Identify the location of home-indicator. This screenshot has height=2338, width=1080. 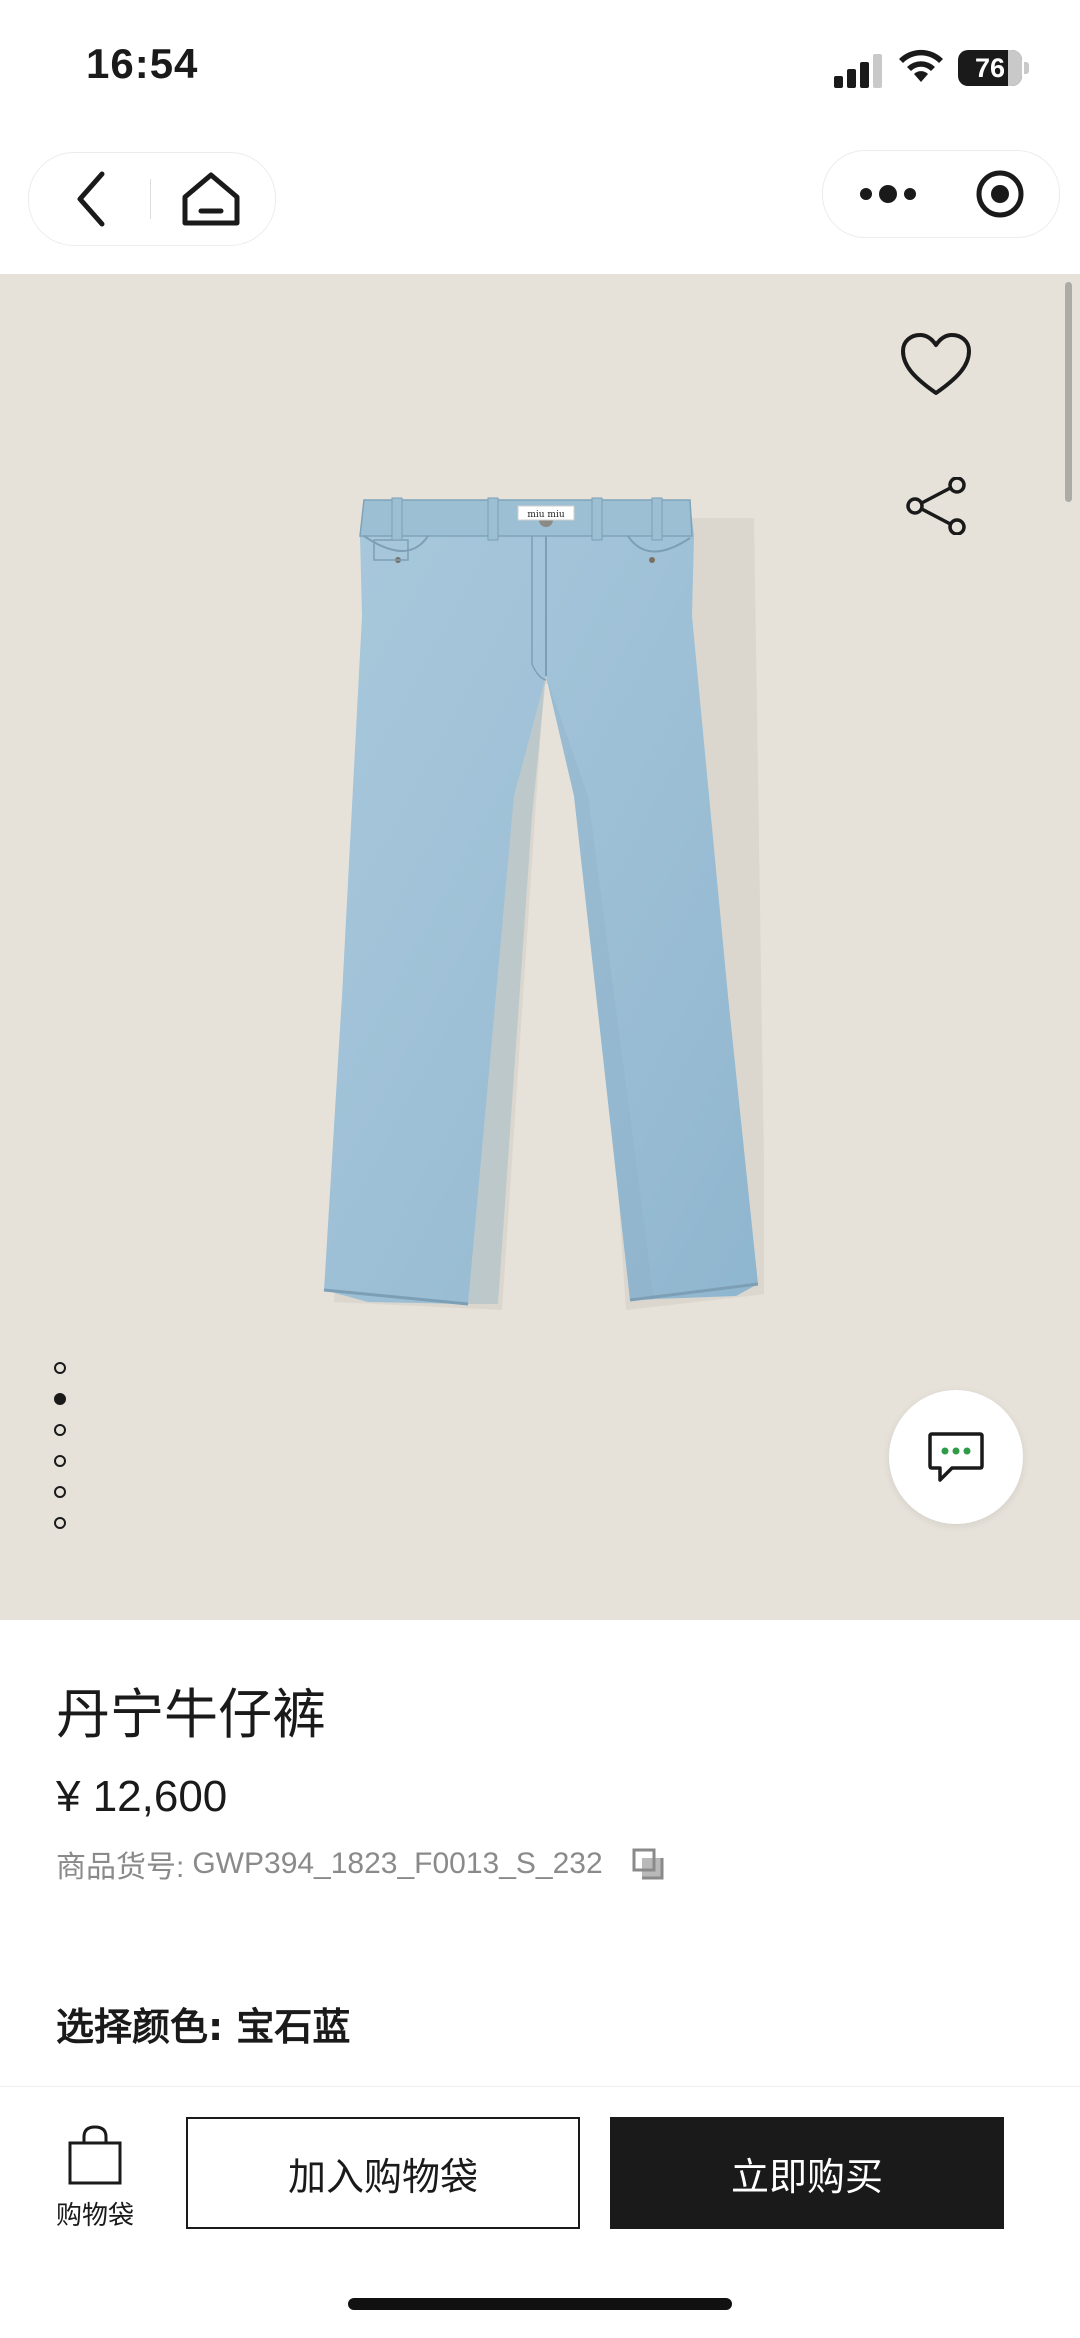
(540, 2304).